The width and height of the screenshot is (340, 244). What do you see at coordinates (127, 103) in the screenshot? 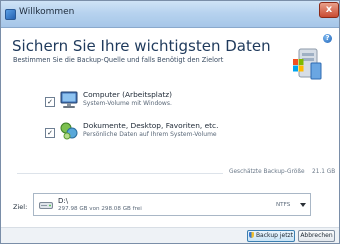
I see `source-description: System-Volume mit Windows.` at bounding box center [127, 103].